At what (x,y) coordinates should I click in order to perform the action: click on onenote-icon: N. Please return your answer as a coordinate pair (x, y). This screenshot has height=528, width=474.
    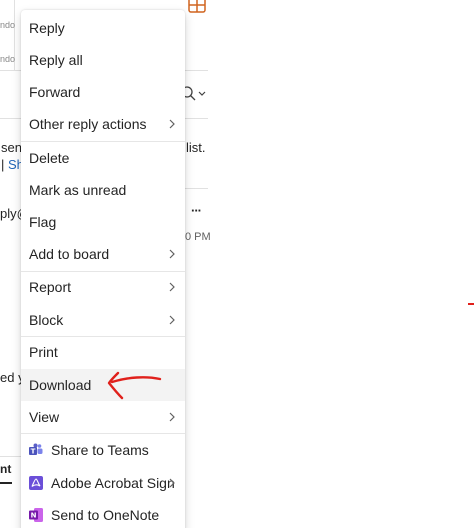
    Looking at the image, I should click on (36, 515).